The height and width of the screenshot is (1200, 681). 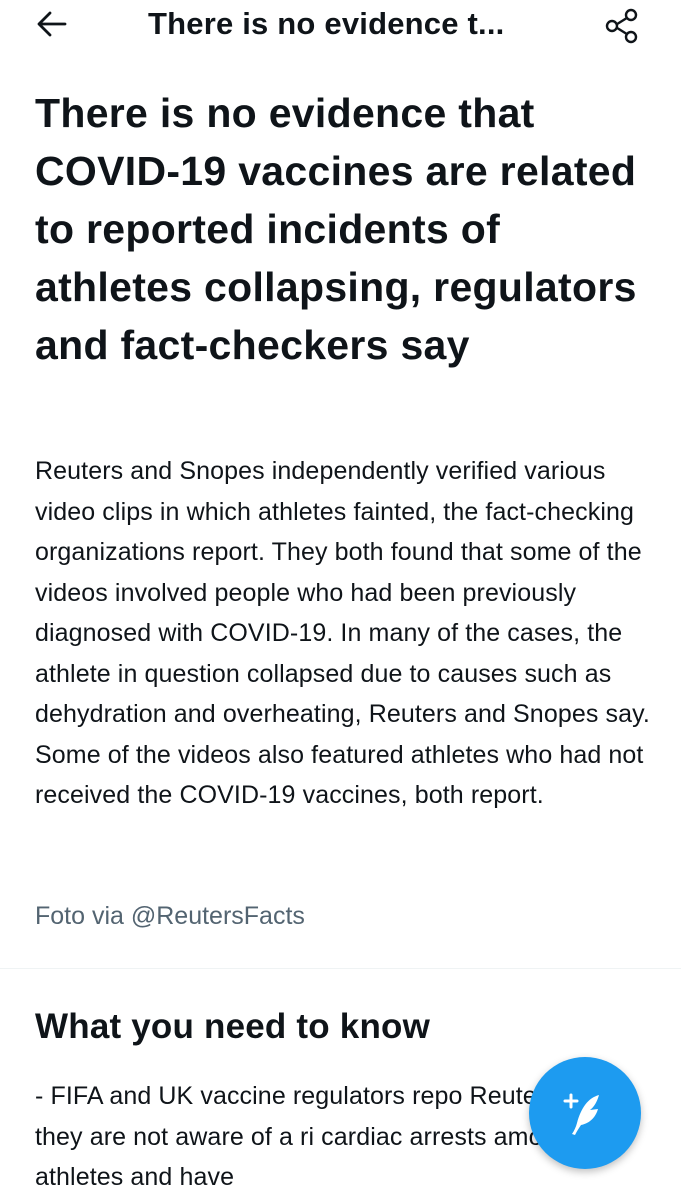 I want to click on compose-tweet-button, so click(x=585, y=1113).